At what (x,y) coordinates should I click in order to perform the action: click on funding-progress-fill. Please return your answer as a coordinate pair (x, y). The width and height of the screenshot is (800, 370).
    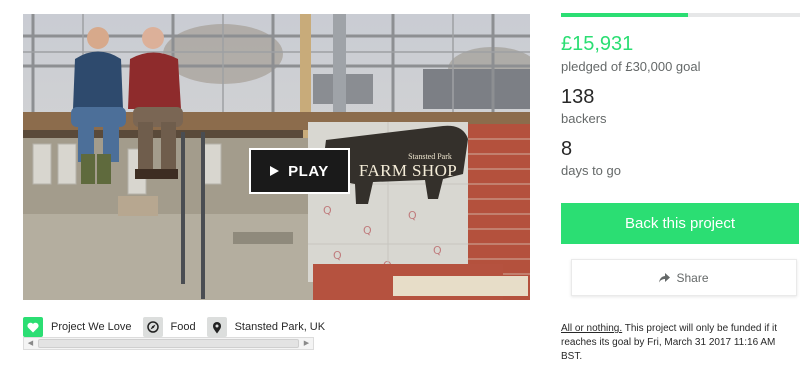
    Looking at the image, I should click on (624, 15).